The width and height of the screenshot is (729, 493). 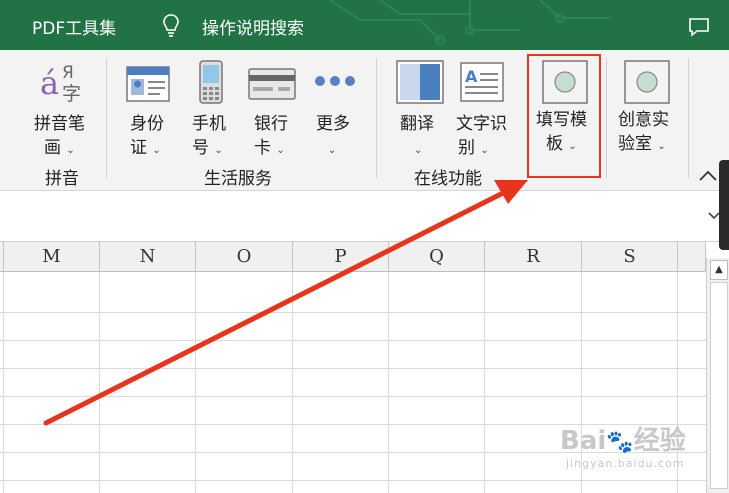 What do you see at coordinates (49, 83) in the screenshot?
I see `svg-text: á` at bounding box center [49, 83].